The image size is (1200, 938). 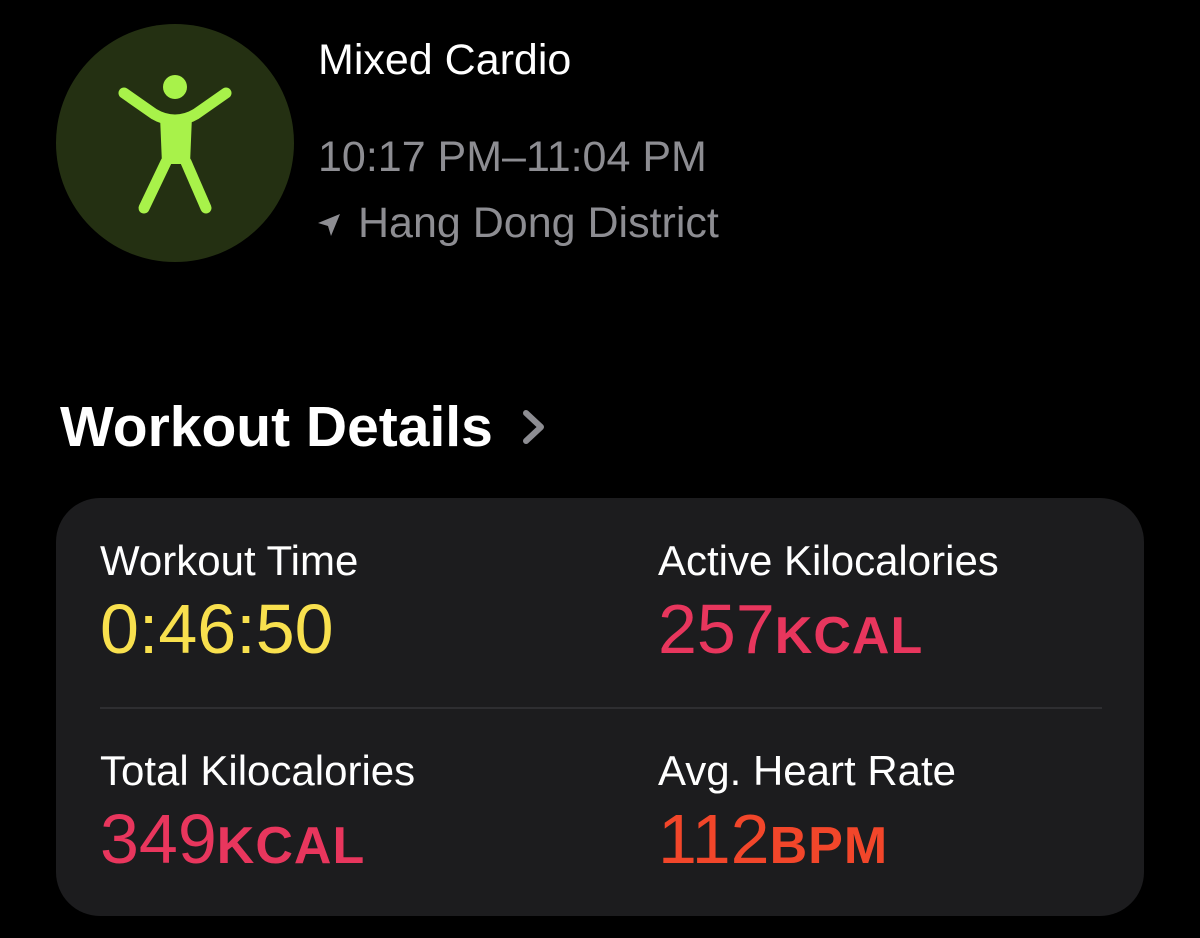 I want to click on metric-avg-heart-rate: Avg. Heart Rate 112BPM, so click(x=807, y=821).